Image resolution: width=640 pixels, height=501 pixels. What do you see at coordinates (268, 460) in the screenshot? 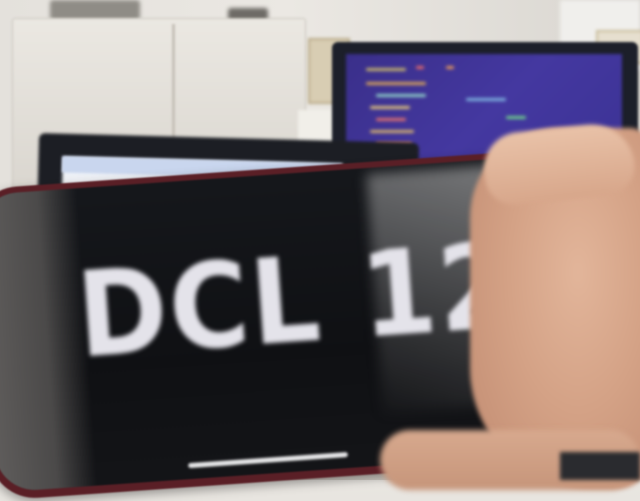
I see `home-indicator` at bounding box center [268, 460].